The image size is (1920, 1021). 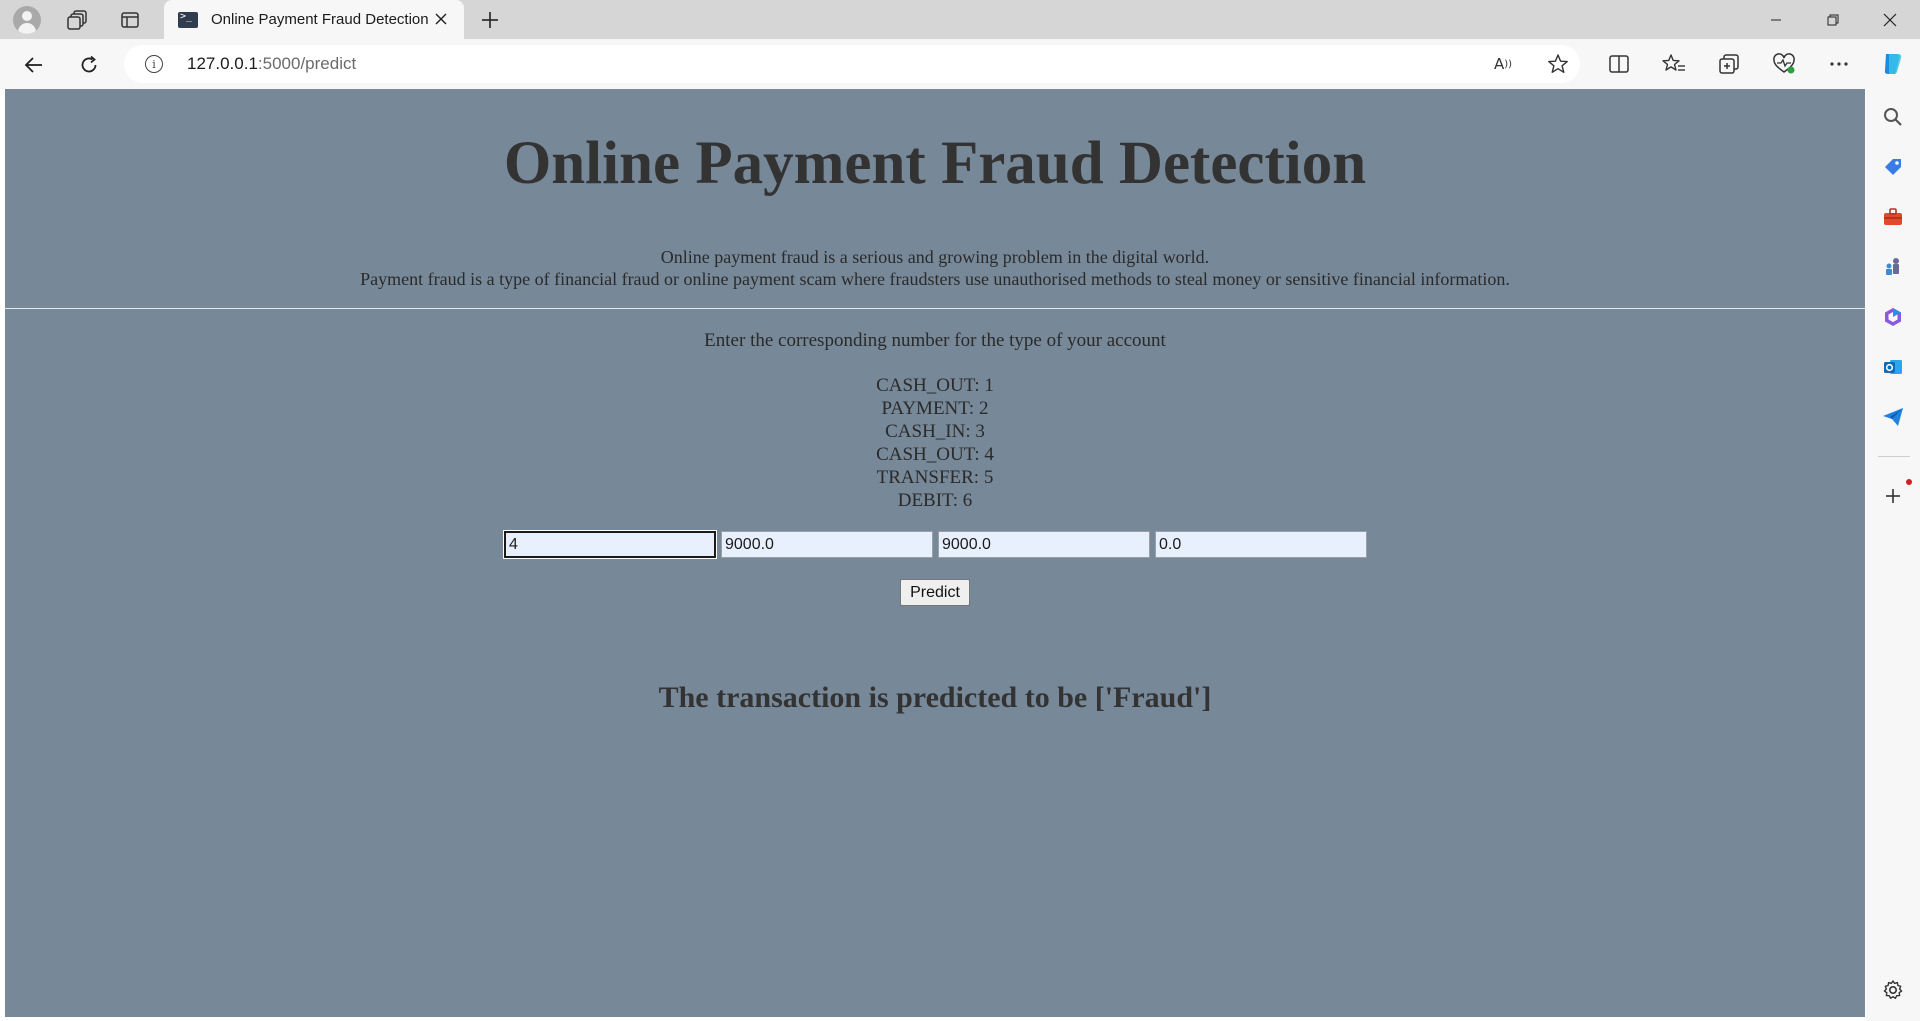 I want to click on settings-icon, so click(x=1893, y=989).